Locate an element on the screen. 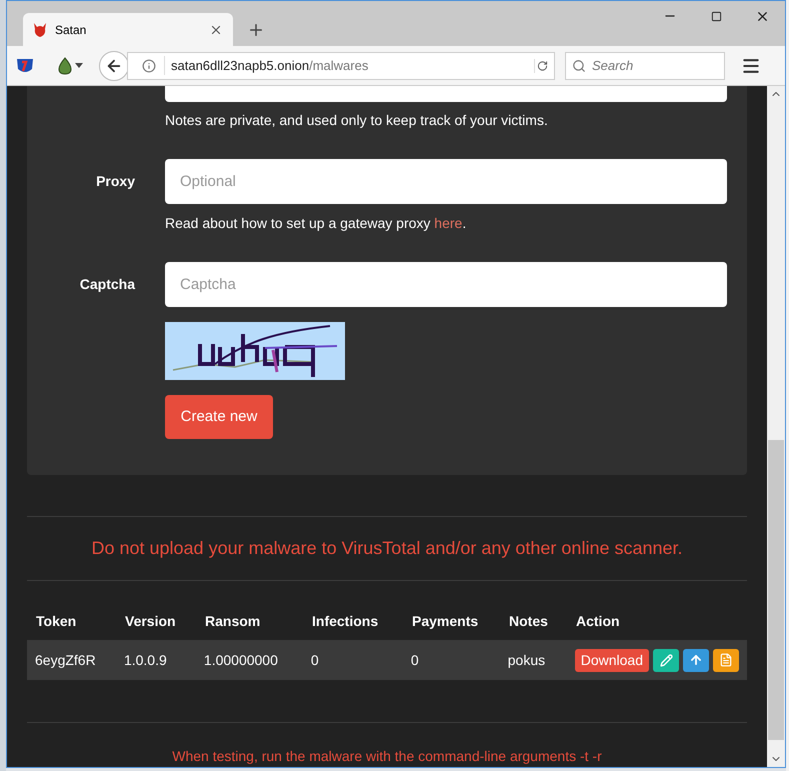 The image size is (789, 771). caret-icon is located at coordinates (79, 65).